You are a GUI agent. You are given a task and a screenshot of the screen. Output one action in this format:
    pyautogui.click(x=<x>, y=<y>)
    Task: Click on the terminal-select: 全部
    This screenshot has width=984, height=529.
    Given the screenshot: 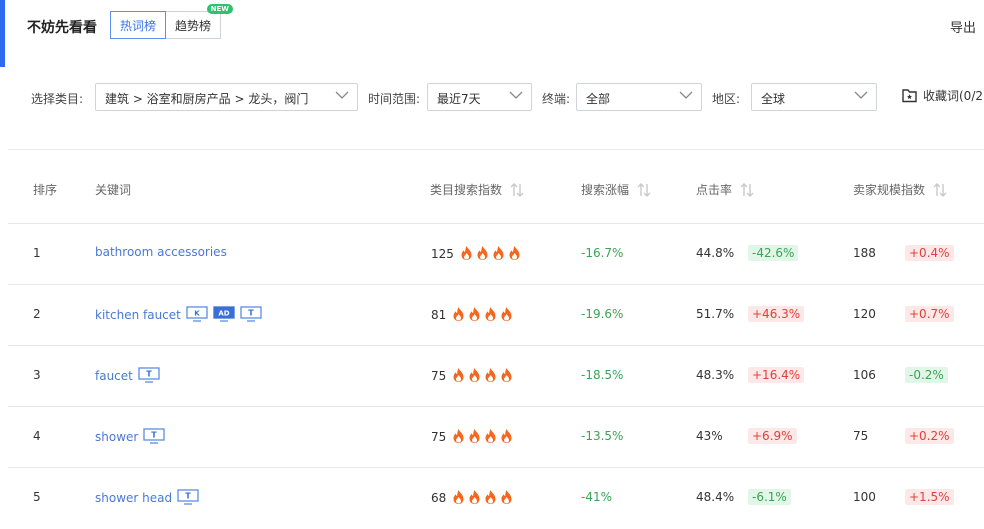 What is the action you would take?
    pyautogui.click(x=639, y=97)
    